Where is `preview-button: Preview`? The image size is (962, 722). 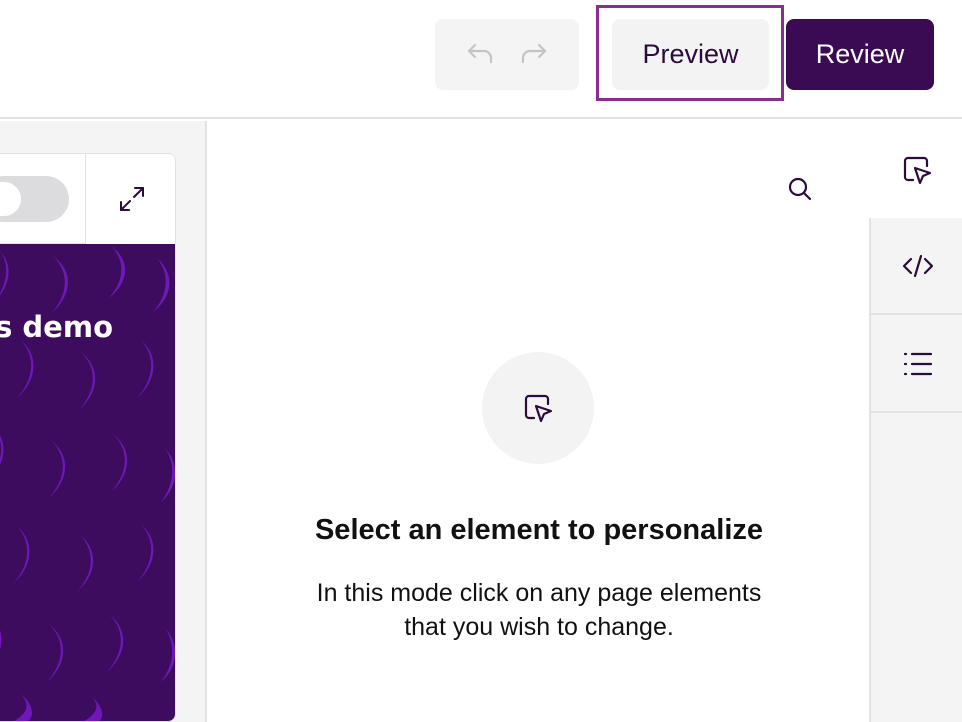 preview-button: Preview is located at coordinates (690, 54).